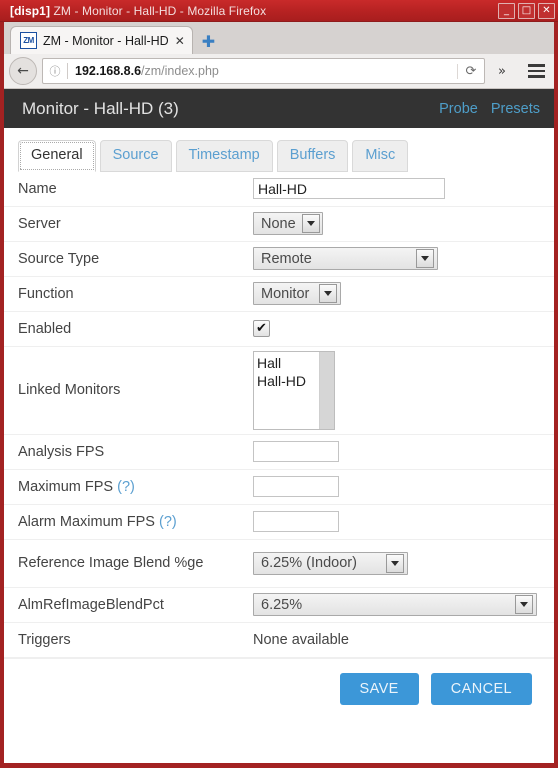 The image size is (558, 768). Describe the element at coordinates (91, 604) in the screenshot. I see `label-alm-ref-image-blend-pct: AlmRefImageBlendPct` at that location.